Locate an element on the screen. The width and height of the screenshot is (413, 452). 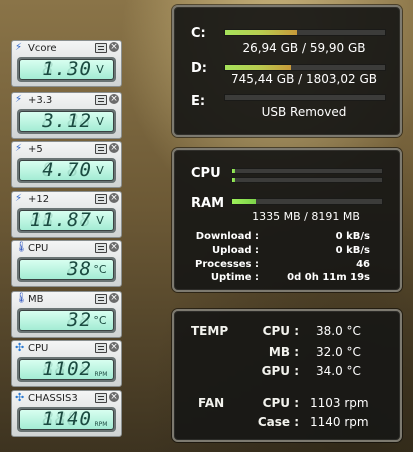
drive-c-letter: C: is located at coordinates (198, 33).